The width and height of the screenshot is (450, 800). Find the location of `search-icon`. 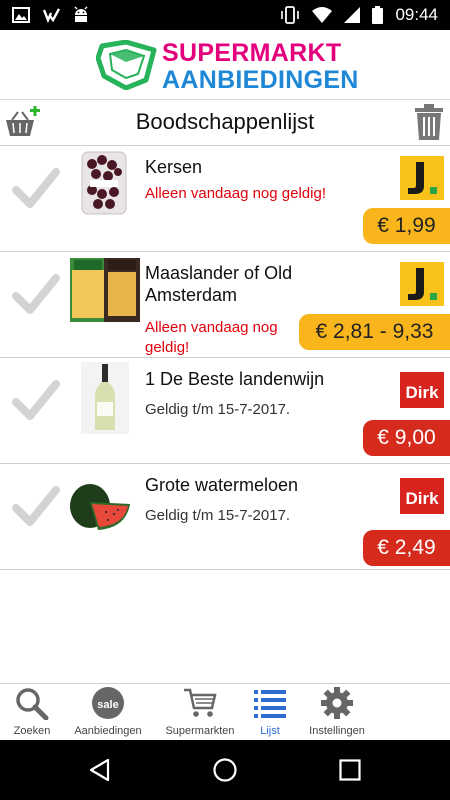

search-icon is located at coordinates (32, 704).